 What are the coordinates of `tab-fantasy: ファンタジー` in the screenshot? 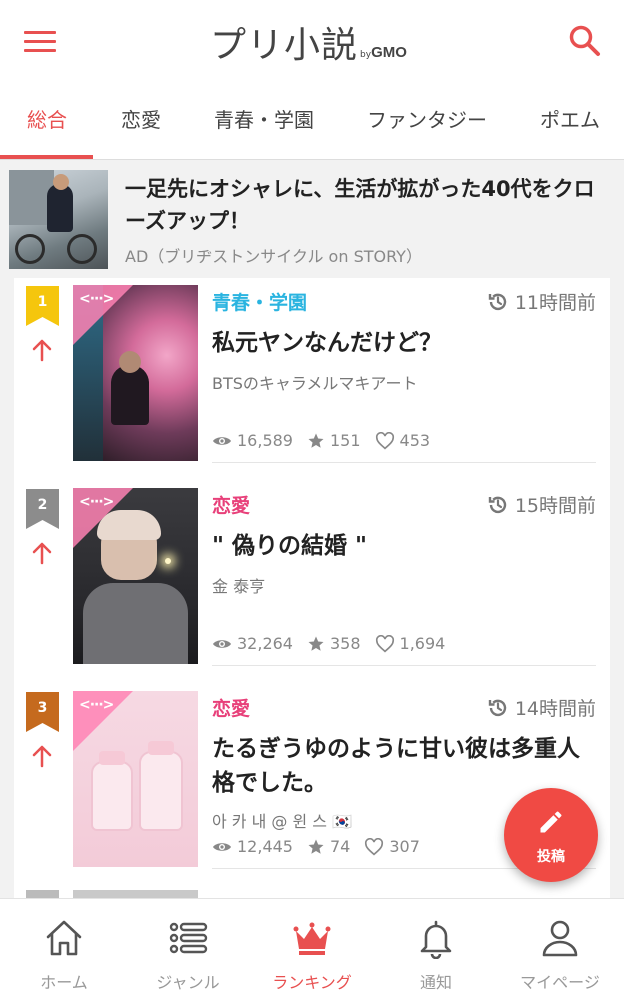 It's located at (427, 118).